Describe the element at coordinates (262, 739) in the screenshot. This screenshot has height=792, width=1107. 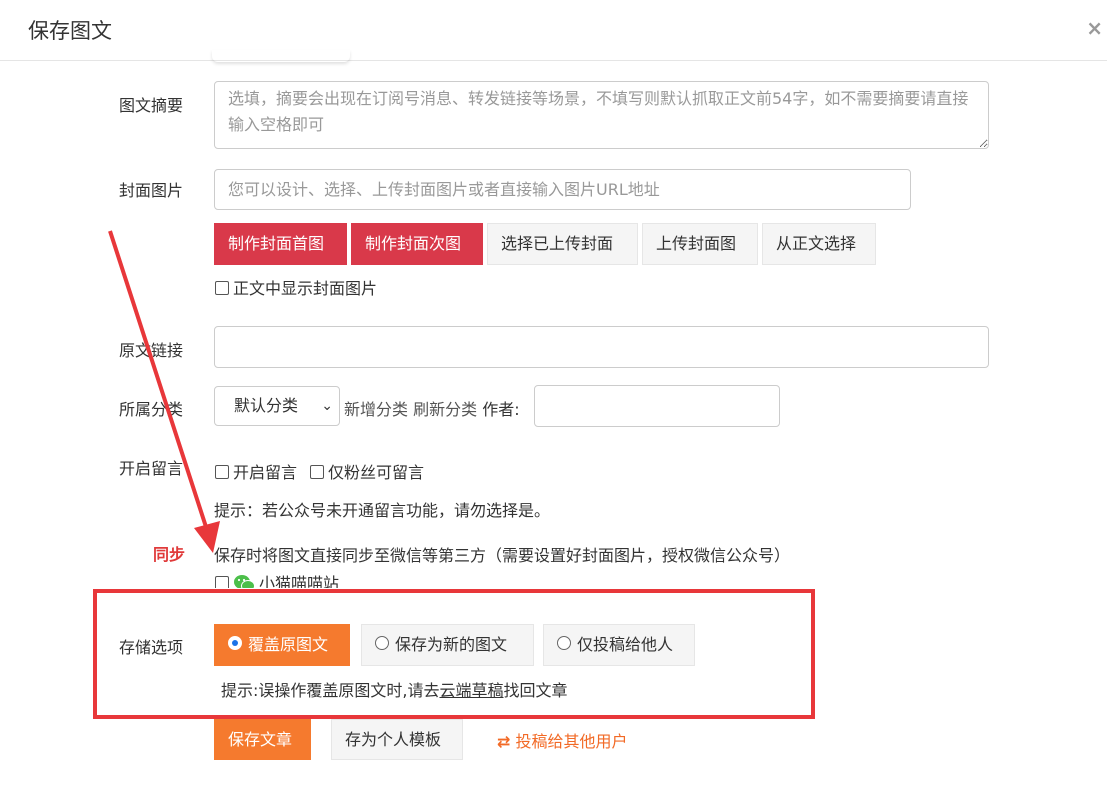
I see `save-article-button: 保存文章` at that location.